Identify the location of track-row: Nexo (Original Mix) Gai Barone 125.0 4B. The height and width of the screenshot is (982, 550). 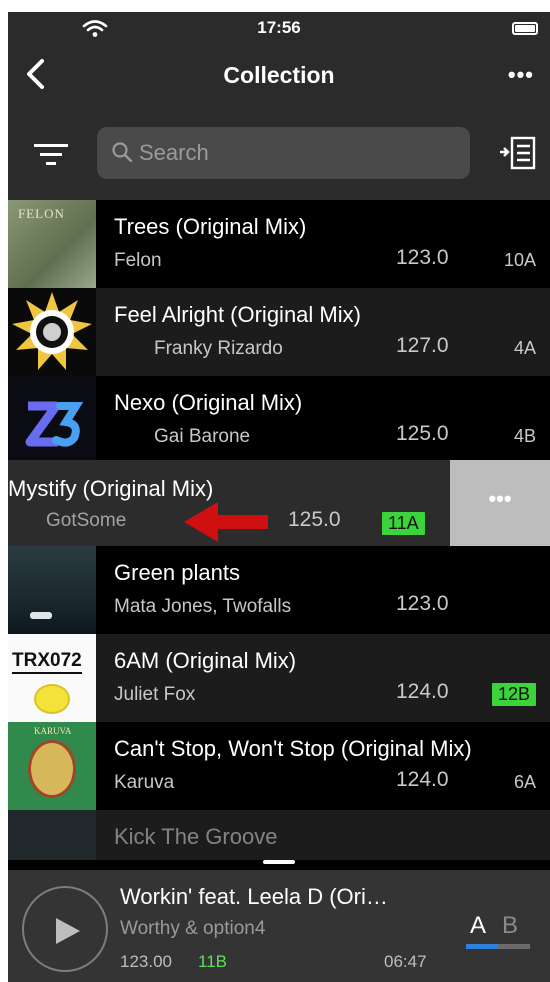
(279, 420).